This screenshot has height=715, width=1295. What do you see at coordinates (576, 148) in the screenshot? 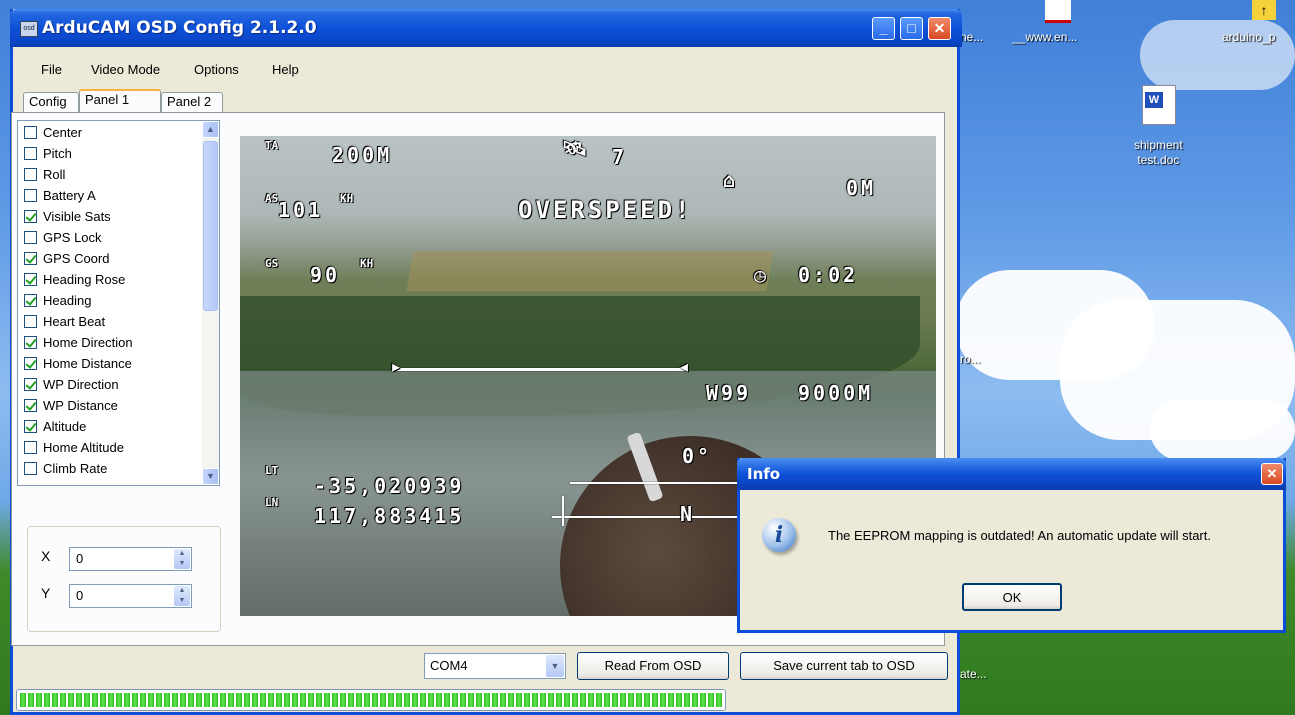
I see `osd-satellite-icon: 🛰` at bounding box center [576, 148].